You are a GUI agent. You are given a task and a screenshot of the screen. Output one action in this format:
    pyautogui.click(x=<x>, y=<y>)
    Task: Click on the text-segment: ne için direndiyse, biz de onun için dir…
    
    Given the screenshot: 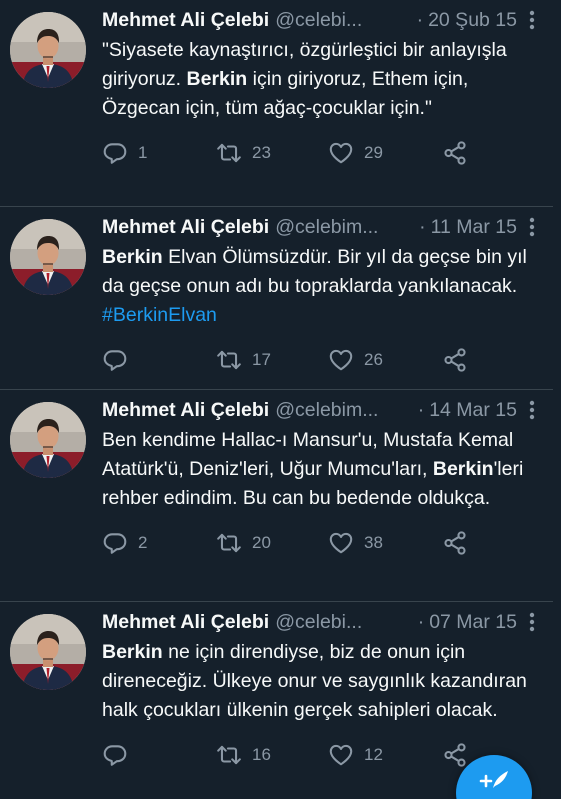 What is the action you would take?
    pyautogui.click(x=314, y=681)
    